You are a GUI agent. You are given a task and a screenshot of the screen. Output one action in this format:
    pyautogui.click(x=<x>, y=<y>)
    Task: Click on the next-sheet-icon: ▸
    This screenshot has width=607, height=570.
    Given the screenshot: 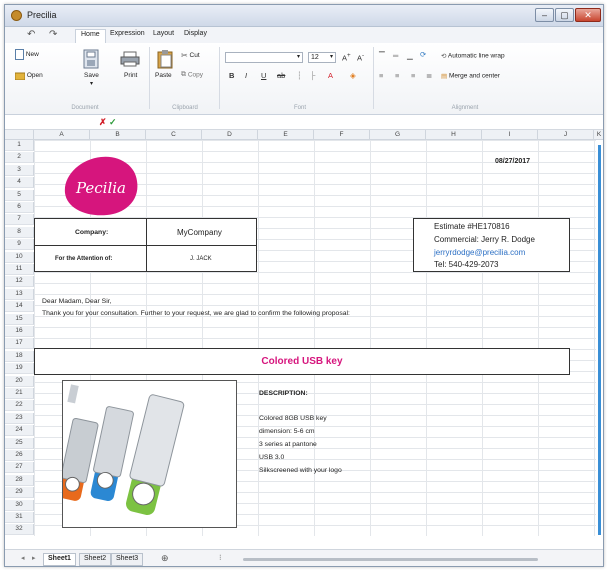 What is the action you would take?
    pyautogui.click(x=34, y=558)
    